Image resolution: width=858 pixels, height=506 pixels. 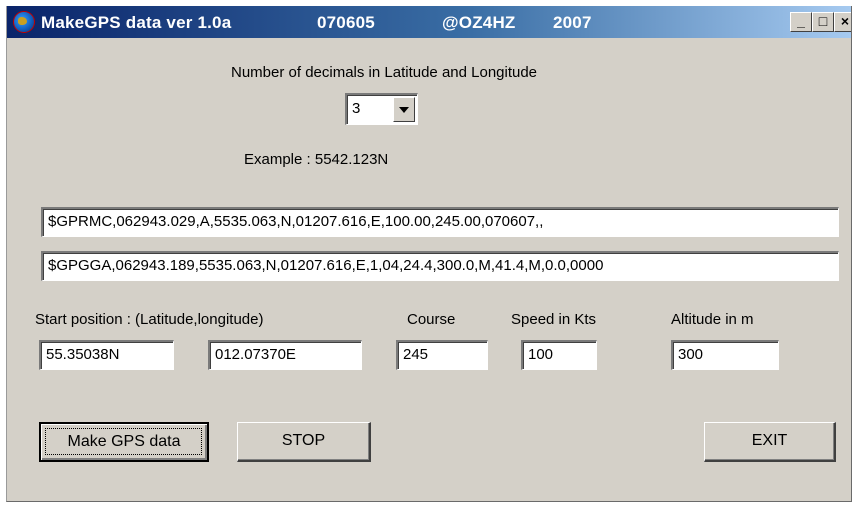 I want to click on exit-button: EXIT, so click(x=770, y=442).